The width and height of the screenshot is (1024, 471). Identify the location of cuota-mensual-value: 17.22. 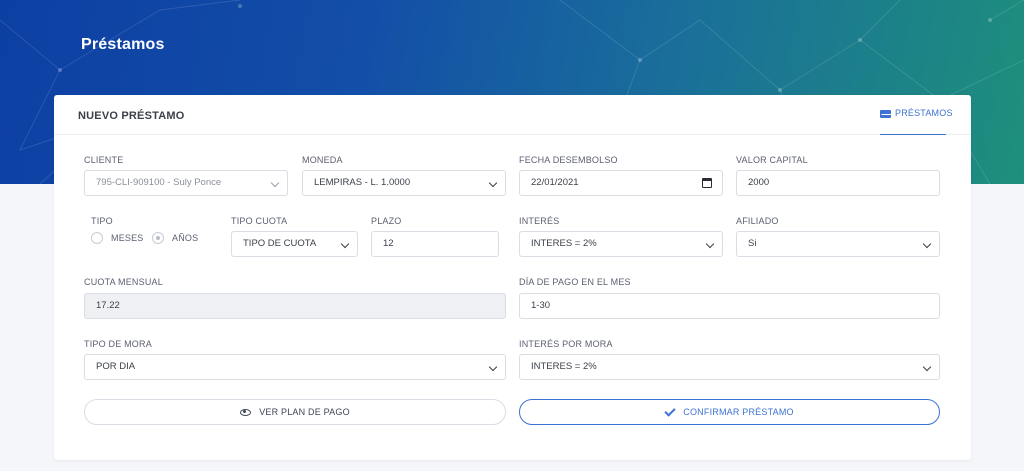
(108, 305).